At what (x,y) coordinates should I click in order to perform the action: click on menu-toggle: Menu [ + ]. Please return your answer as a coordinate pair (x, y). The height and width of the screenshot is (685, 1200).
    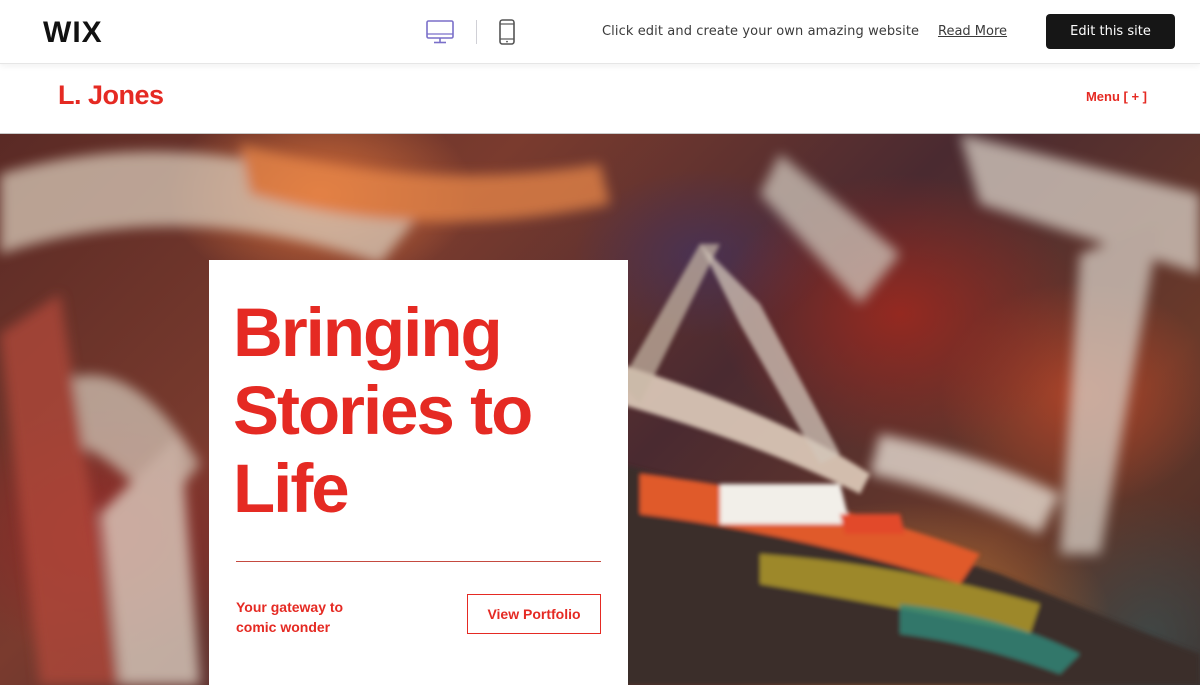
    Looking at the image, I should click on (1116, 96).